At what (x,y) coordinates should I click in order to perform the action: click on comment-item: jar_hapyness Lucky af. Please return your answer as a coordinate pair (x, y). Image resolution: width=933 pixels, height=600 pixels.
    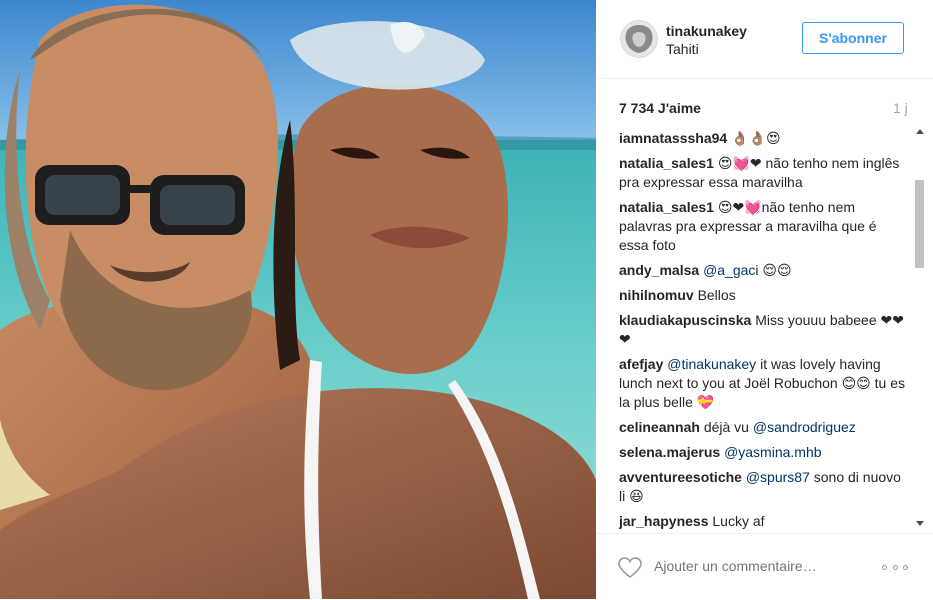
    Looking at the image, I should click on (764, 520).